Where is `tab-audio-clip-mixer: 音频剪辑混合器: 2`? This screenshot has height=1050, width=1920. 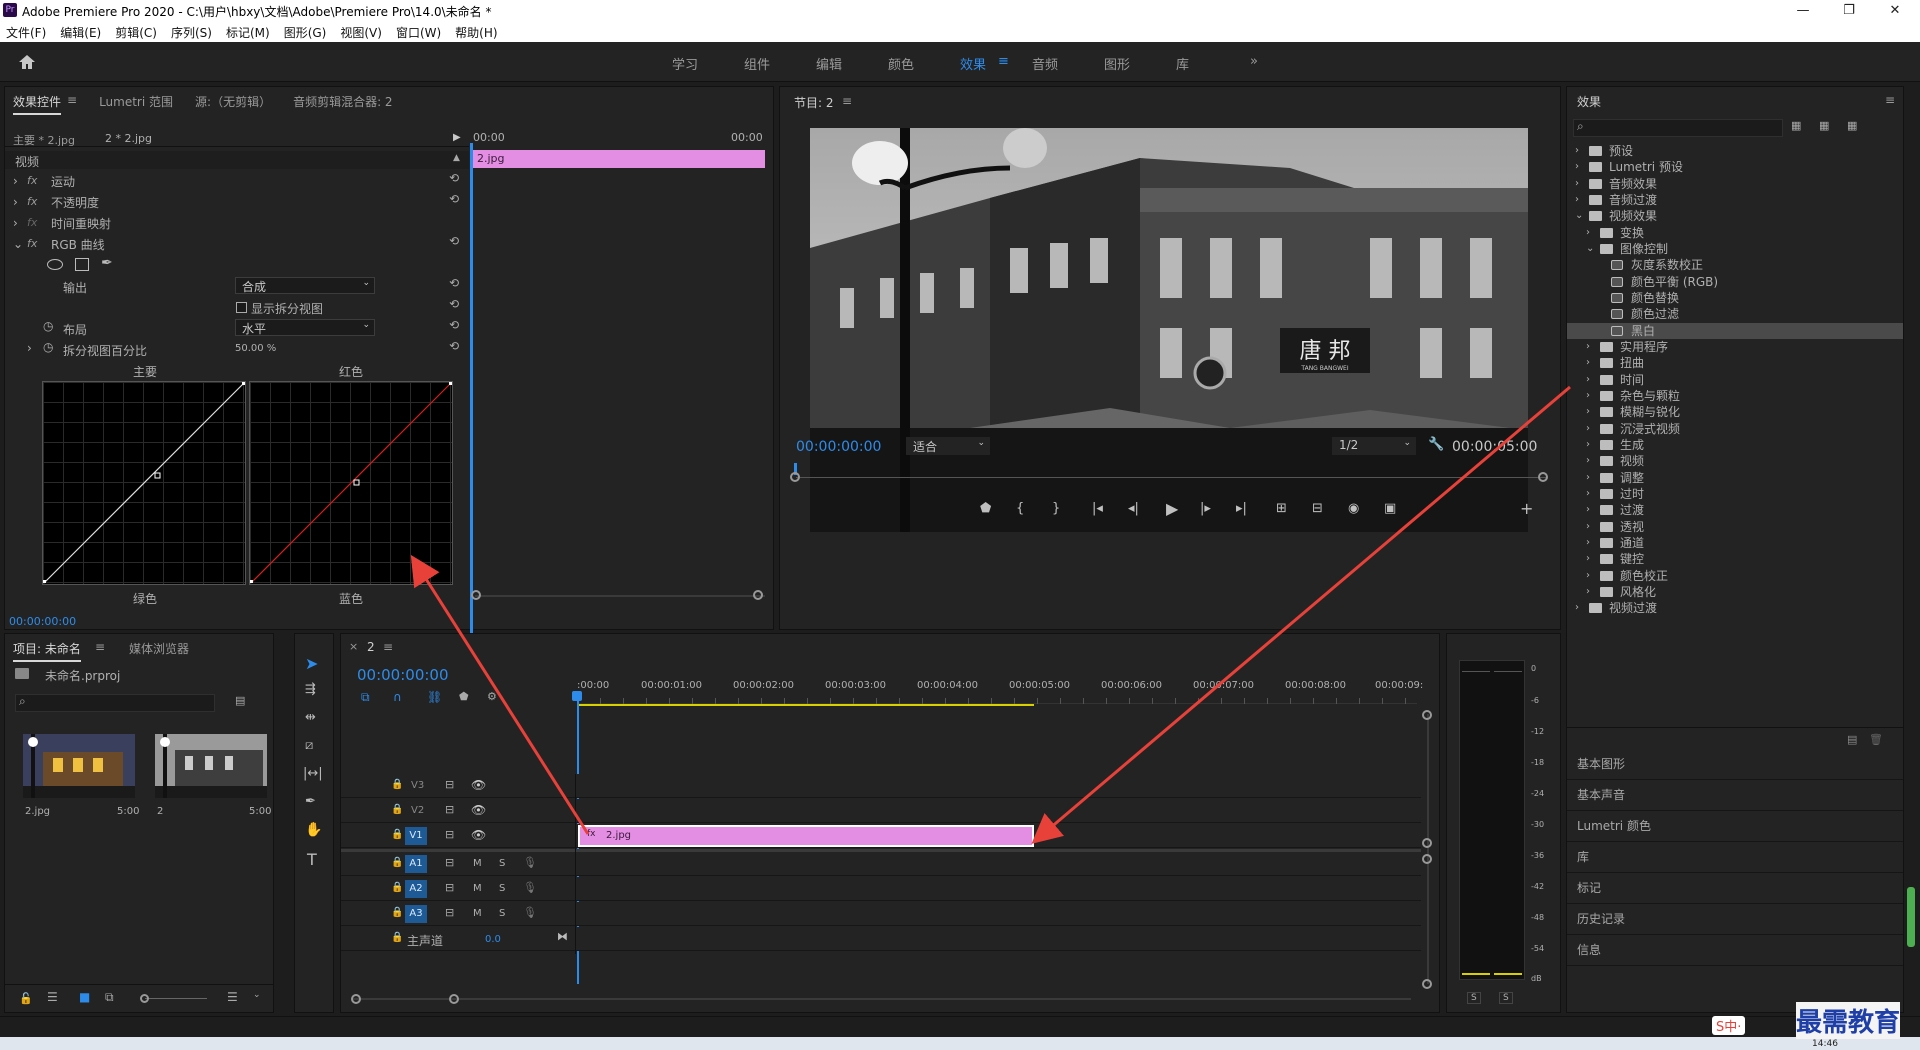
tab-audio-clip-mixer: 音频剪辑混合器: 2 is located at coordinates (343, 104).